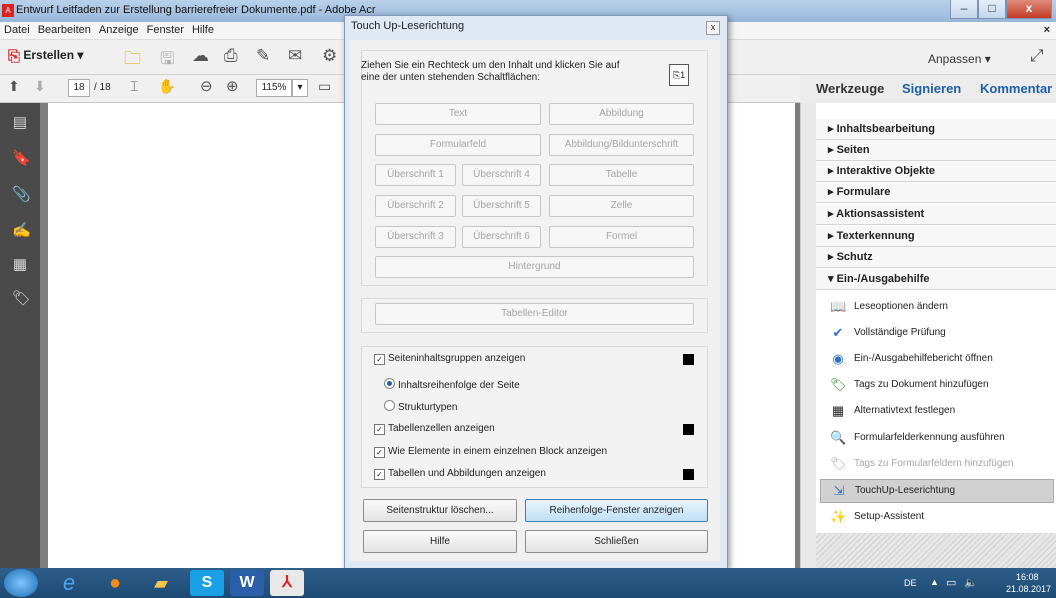  I want to click on dialog-close-button: x, so click(713, 28).